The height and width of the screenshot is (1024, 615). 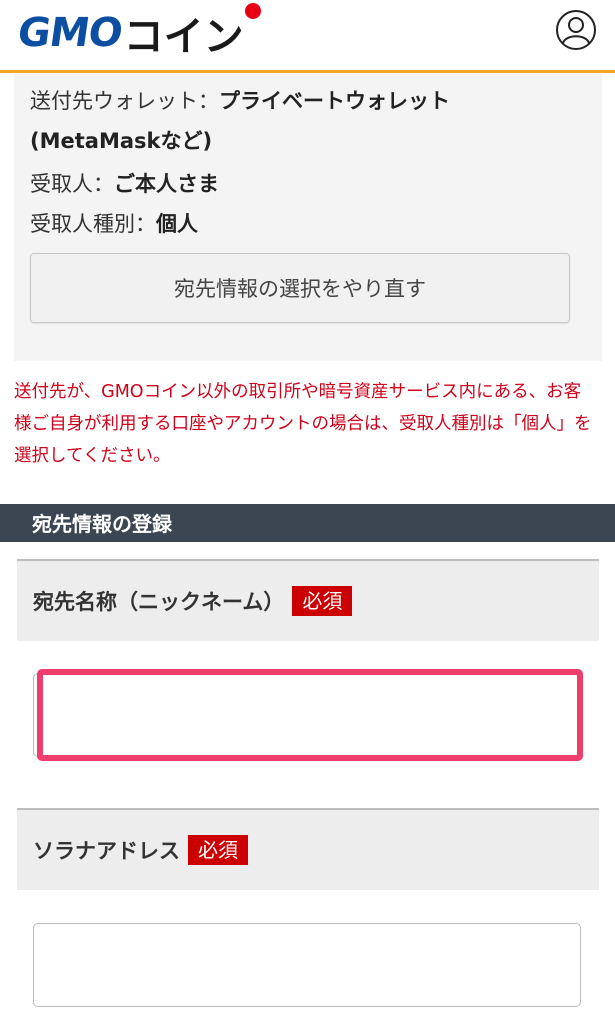 I want to click on wallet-value-example: (MetaMaskなど), so click(x=121, y=141).